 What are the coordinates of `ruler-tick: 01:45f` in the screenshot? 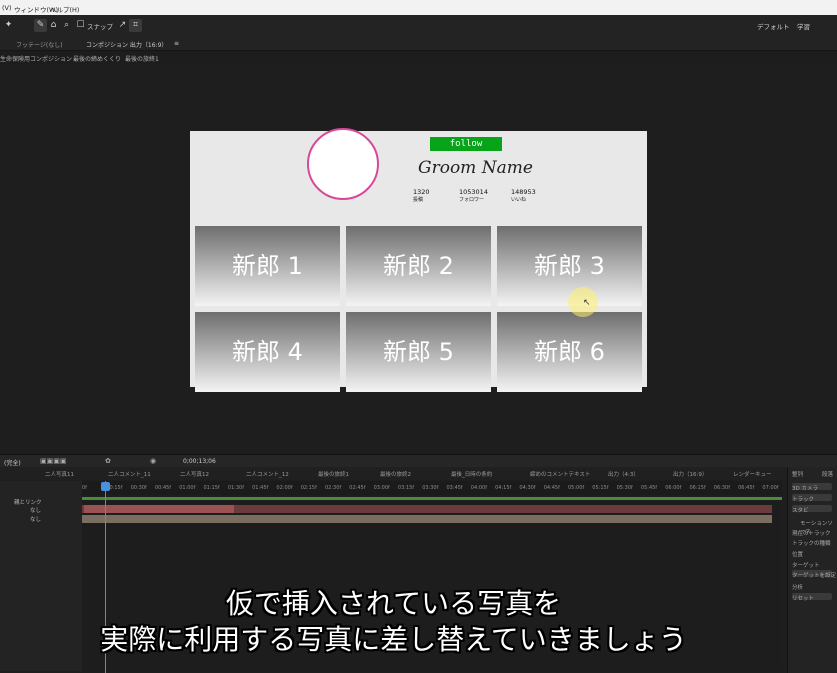 It's located at (260, 488).